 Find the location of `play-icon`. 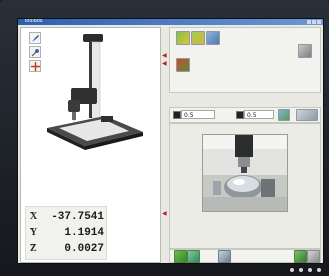

play-icon is located at coordinates (180, 256).